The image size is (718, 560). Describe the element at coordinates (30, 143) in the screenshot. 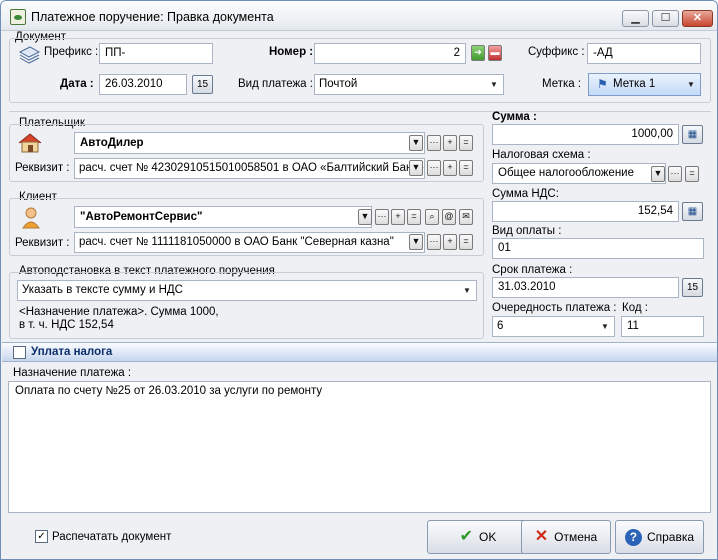

I see `house-icon` at that location.